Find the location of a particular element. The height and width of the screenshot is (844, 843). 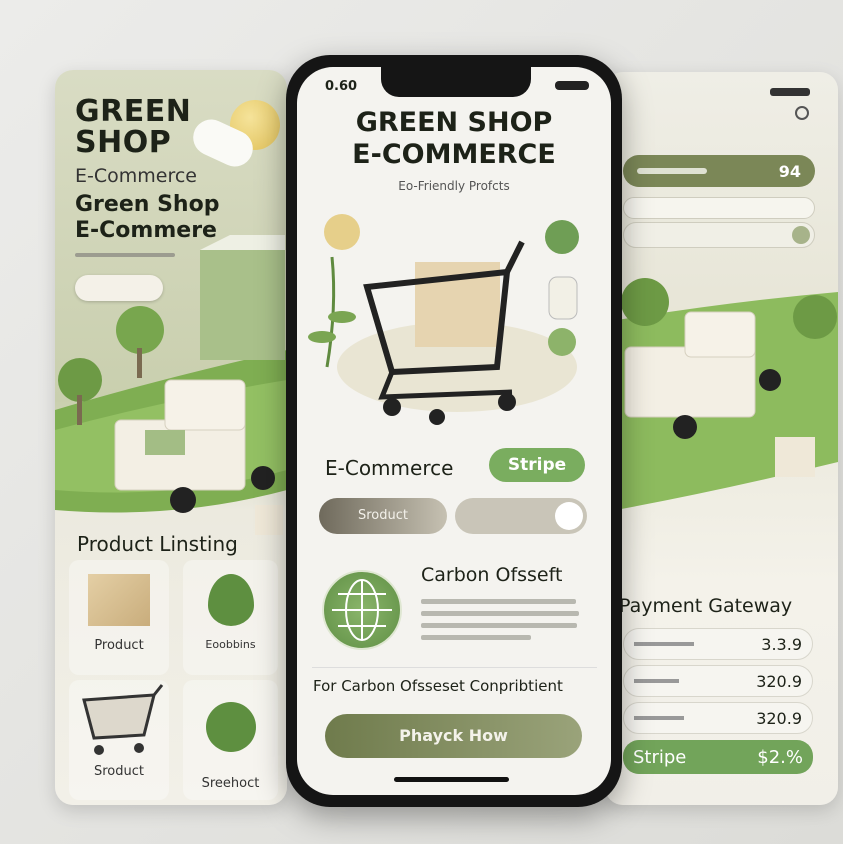

product-tile: Product is located at coordinates (119, 617).